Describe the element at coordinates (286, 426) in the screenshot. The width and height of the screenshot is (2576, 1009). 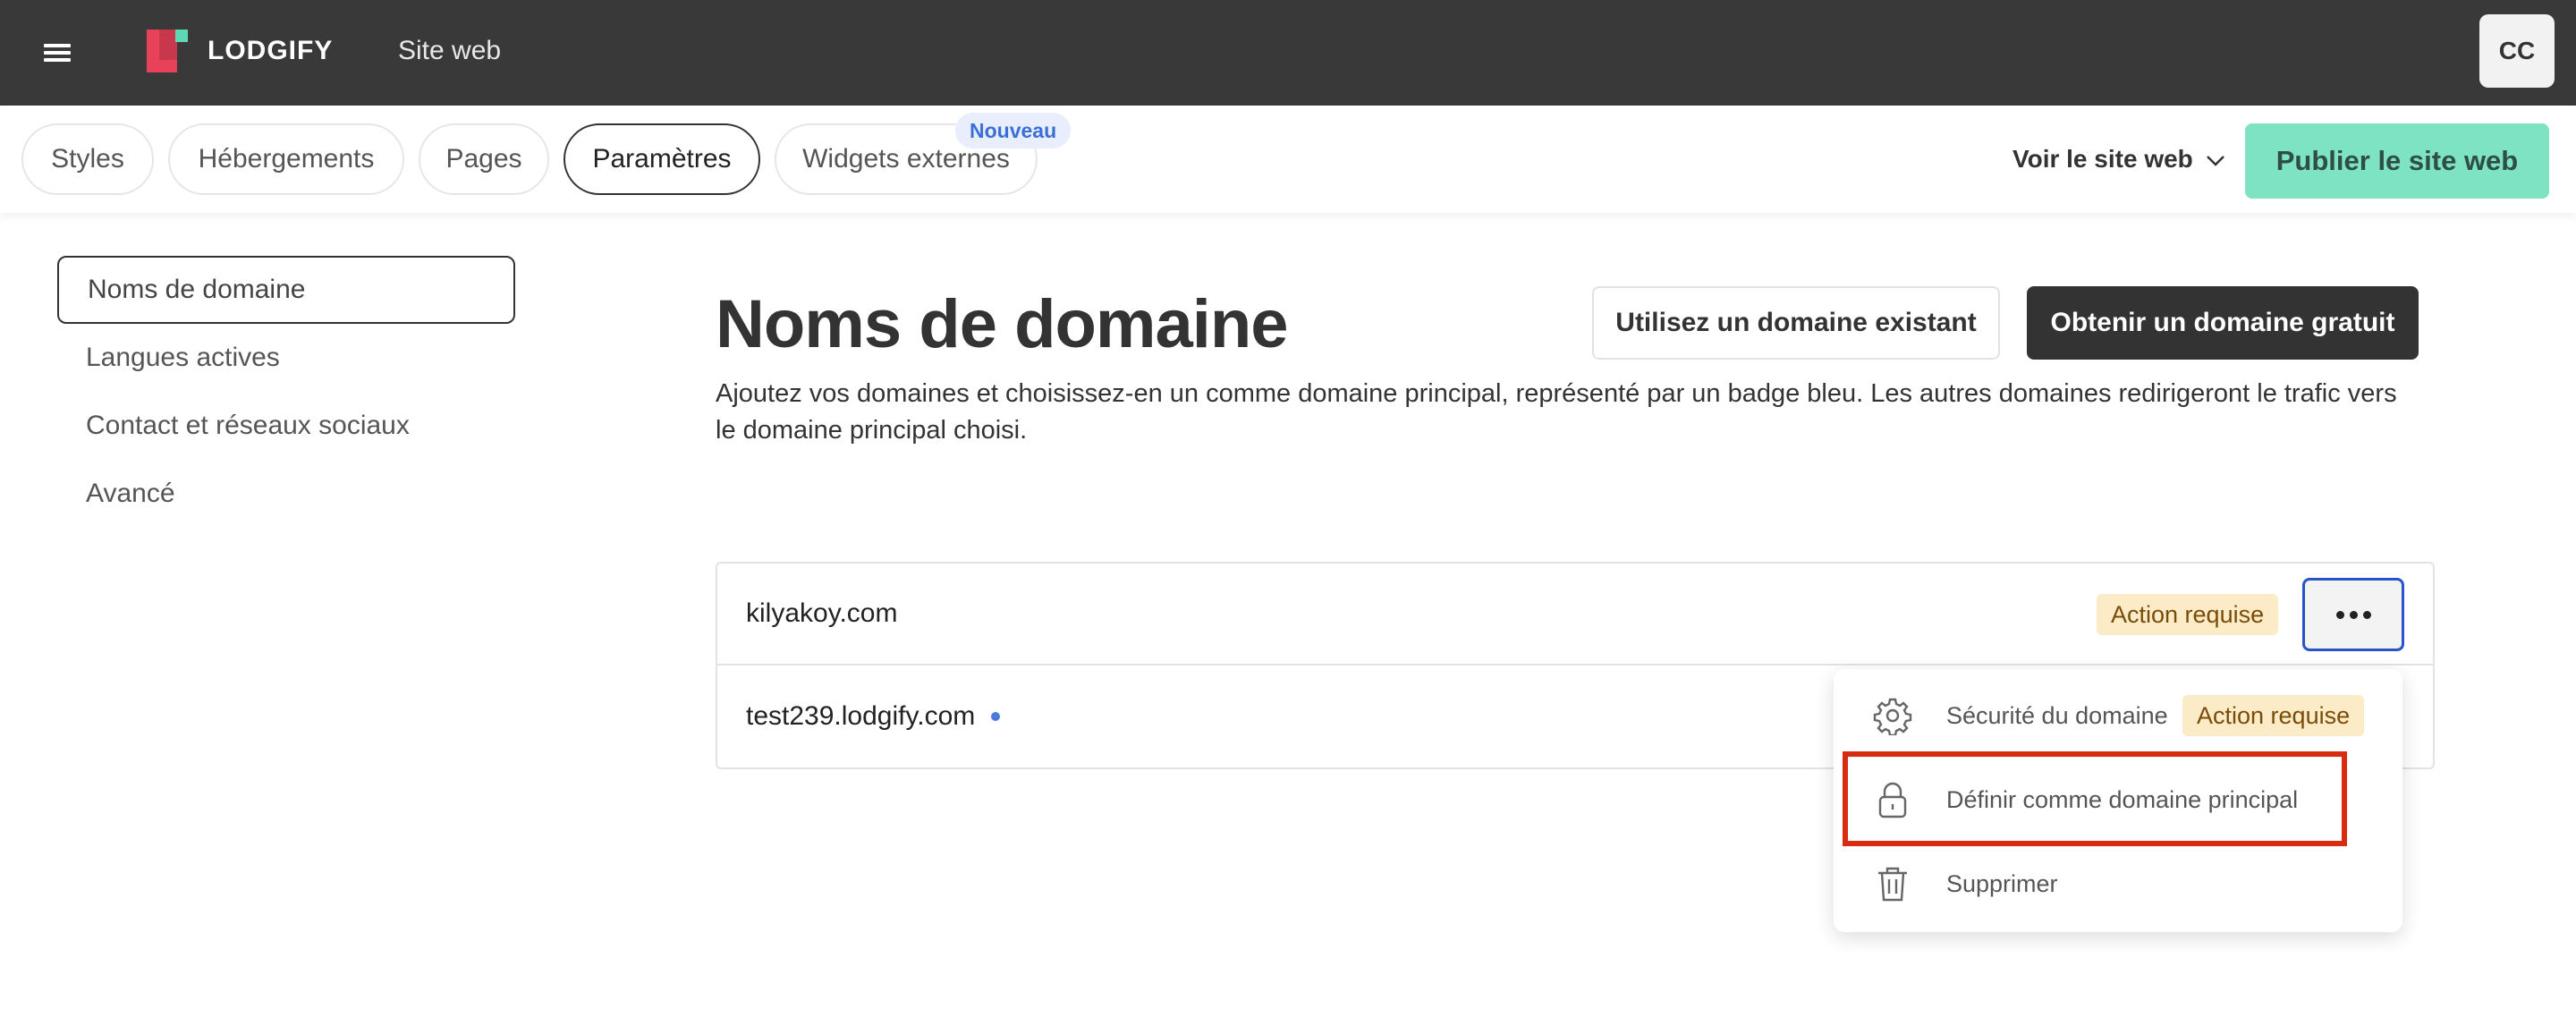
I see `sidebar-item-contact: Contact et réseaux sociaux` at that location.